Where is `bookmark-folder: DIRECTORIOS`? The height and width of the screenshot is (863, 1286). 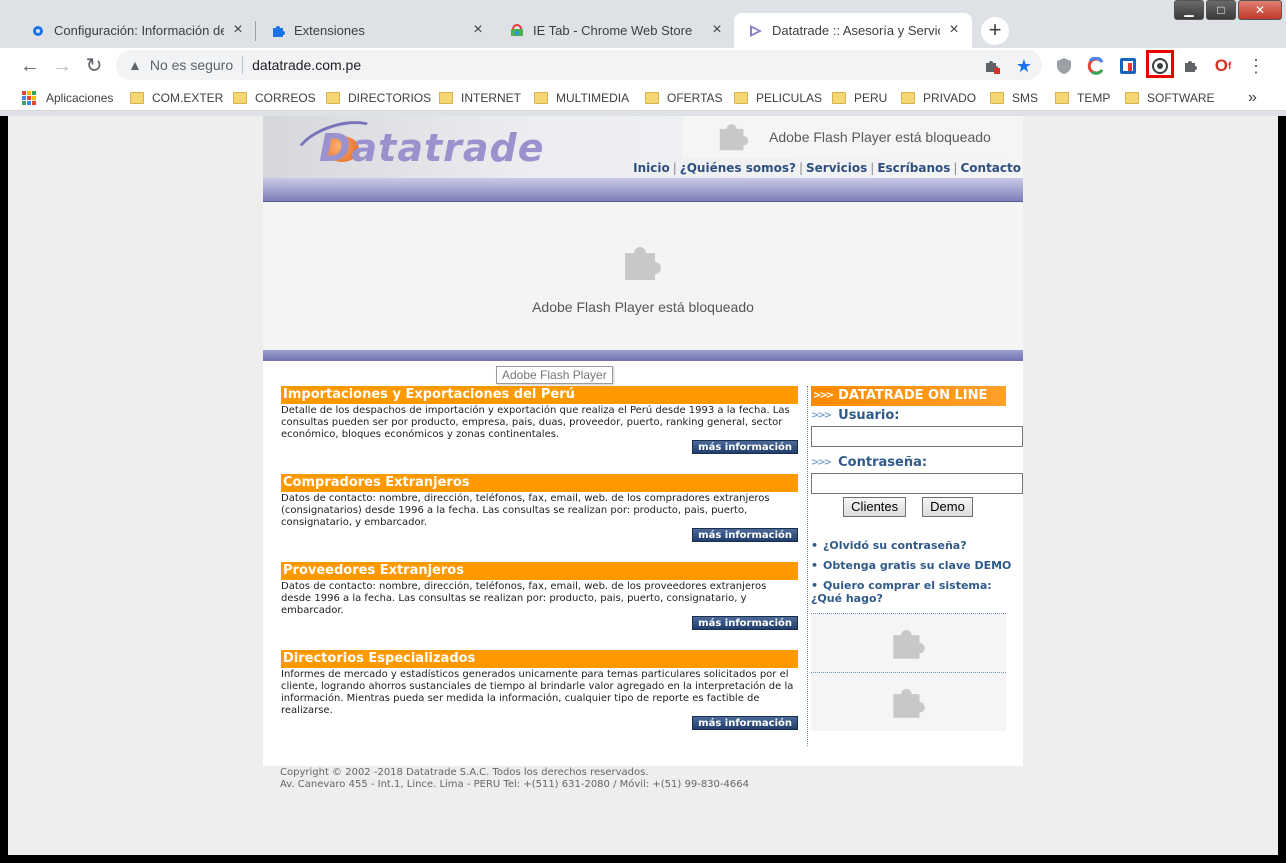
bookmark-folder: DIRECTORIOS is located at coordinates (378, 98).